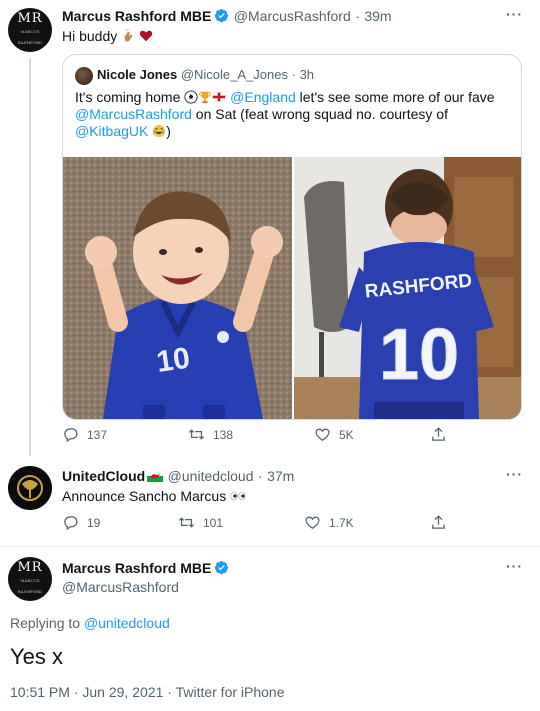  I want to click on quote-name: Nicole Jones, so click(137, 74).